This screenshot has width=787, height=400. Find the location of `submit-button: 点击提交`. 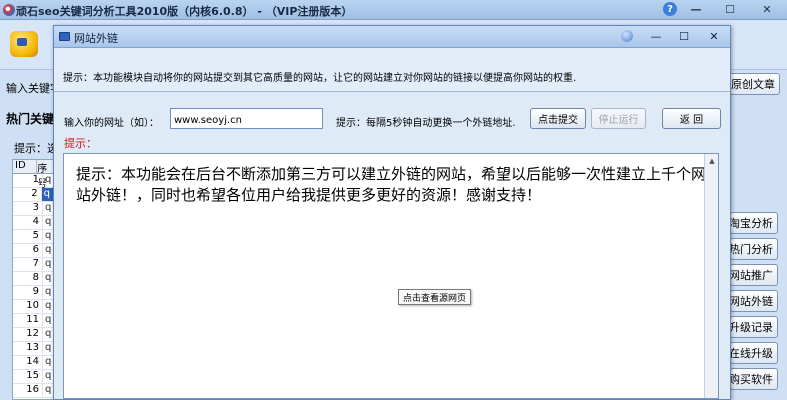

submit-button: 点击提交 is located at coordinates (558, 118).